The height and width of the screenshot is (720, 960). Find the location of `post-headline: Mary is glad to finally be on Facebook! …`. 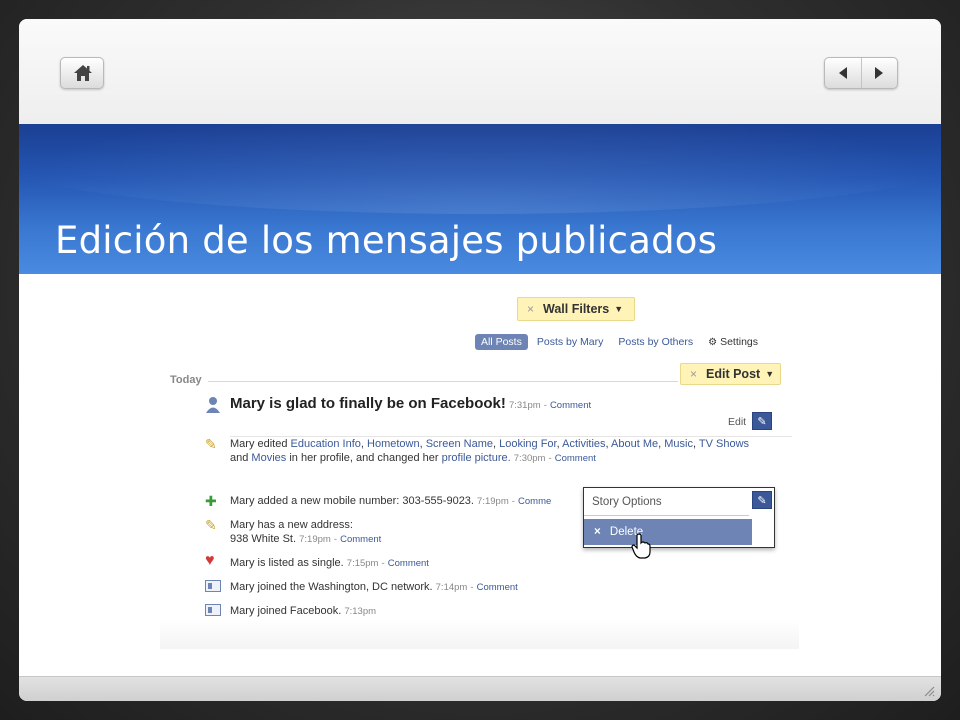

post-headline: Mary is glad to finally be on Facebook! … is located at coordinates (398, 404).